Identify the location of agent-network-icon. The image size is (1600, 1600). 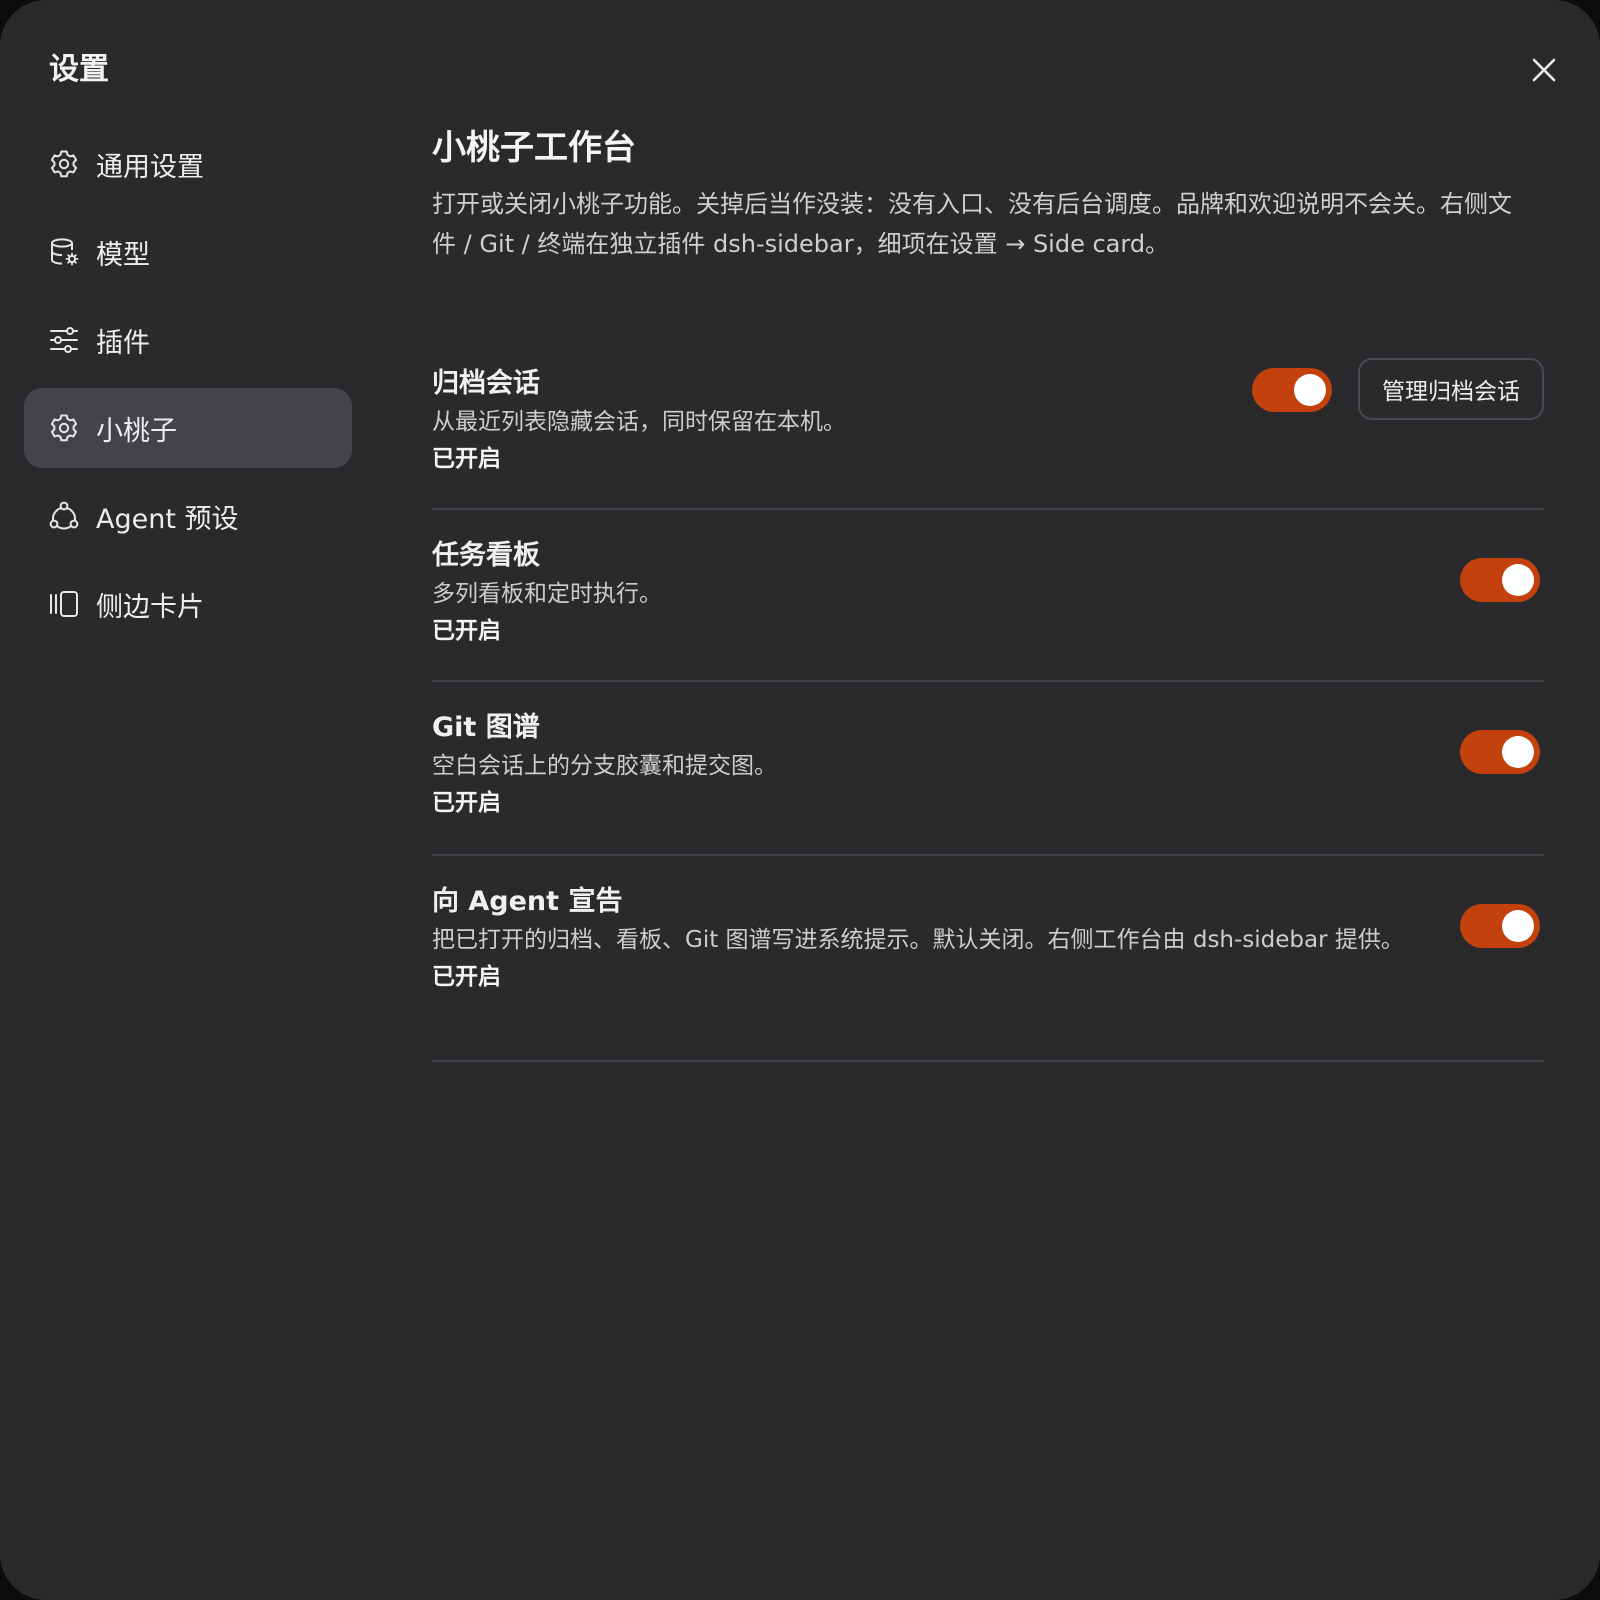
(64, 516).